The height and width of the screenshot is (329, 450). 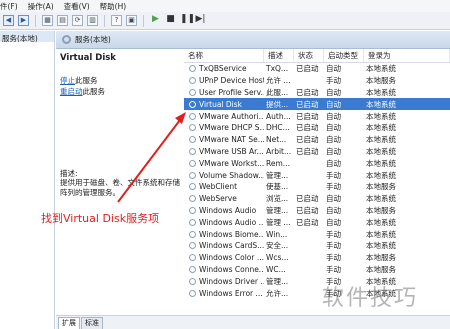 I want to click on properties-icon: ▤, so click(x=62, y=20).